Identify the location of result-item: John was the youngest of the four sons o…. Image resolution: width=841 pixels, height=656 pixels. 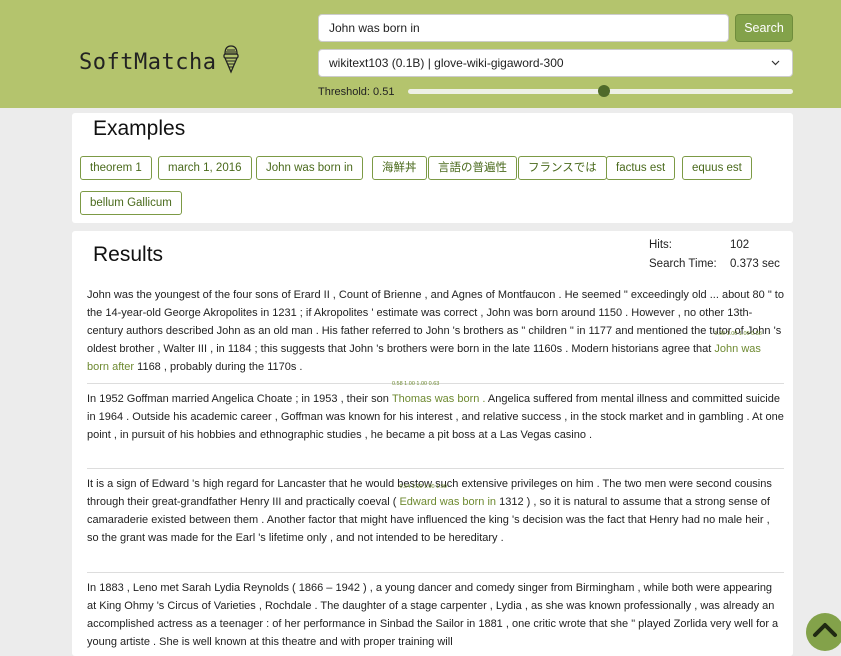
(435, 331).